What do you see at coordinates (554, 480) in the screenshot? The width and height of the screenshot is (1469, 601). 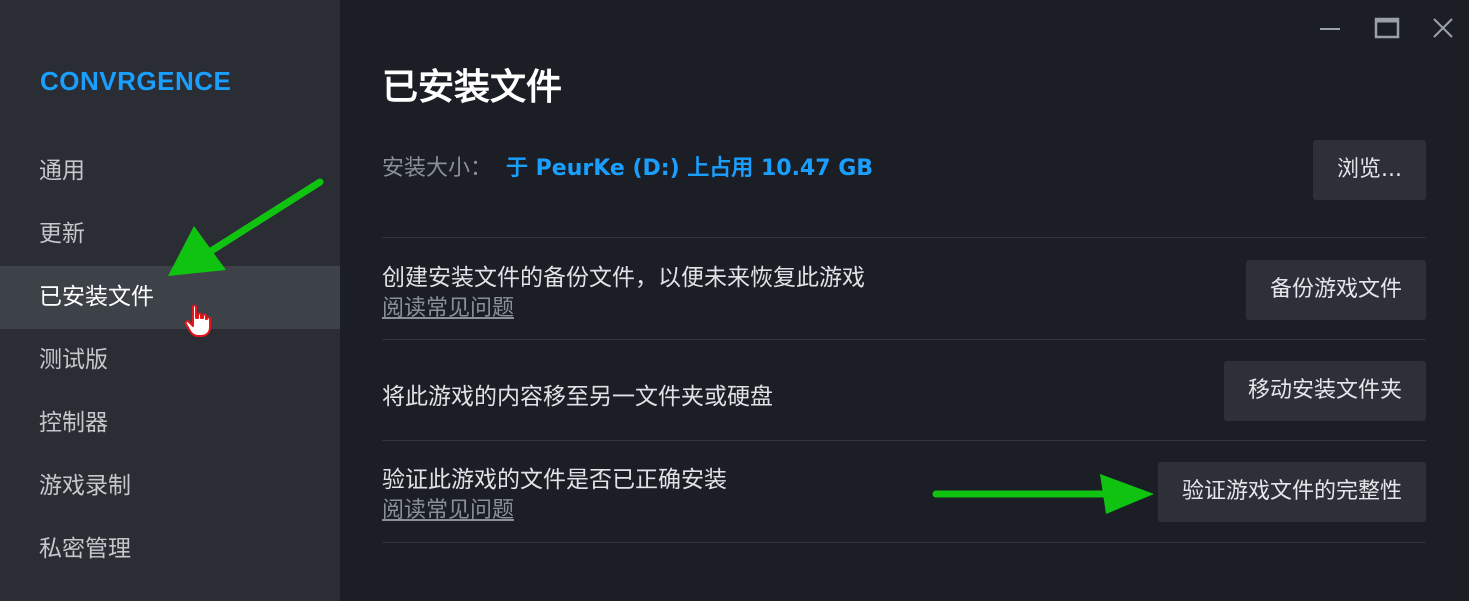 I see `verify-description: 验证此游戏的文件是否已正确安装` at bounding box center [554, 480].